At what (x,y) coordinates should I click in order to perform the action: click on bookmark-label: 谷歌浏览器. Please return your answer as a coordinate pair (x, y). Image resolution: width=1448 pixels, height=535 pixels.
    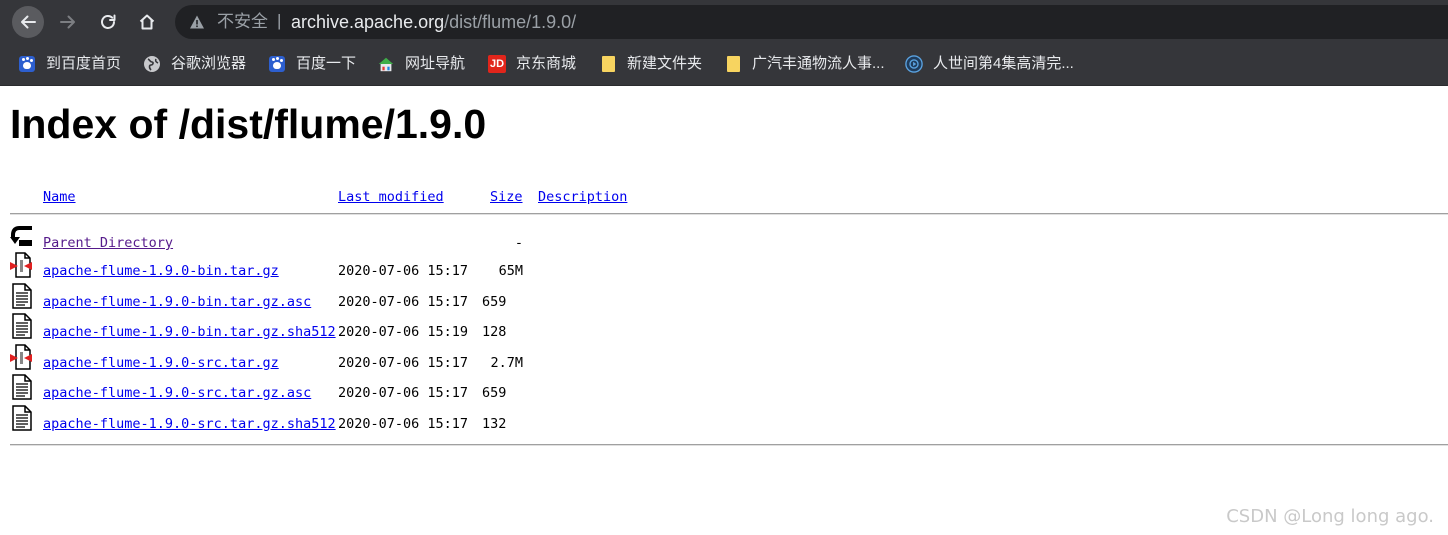
    Looking at the image, I should click on (209, 63).